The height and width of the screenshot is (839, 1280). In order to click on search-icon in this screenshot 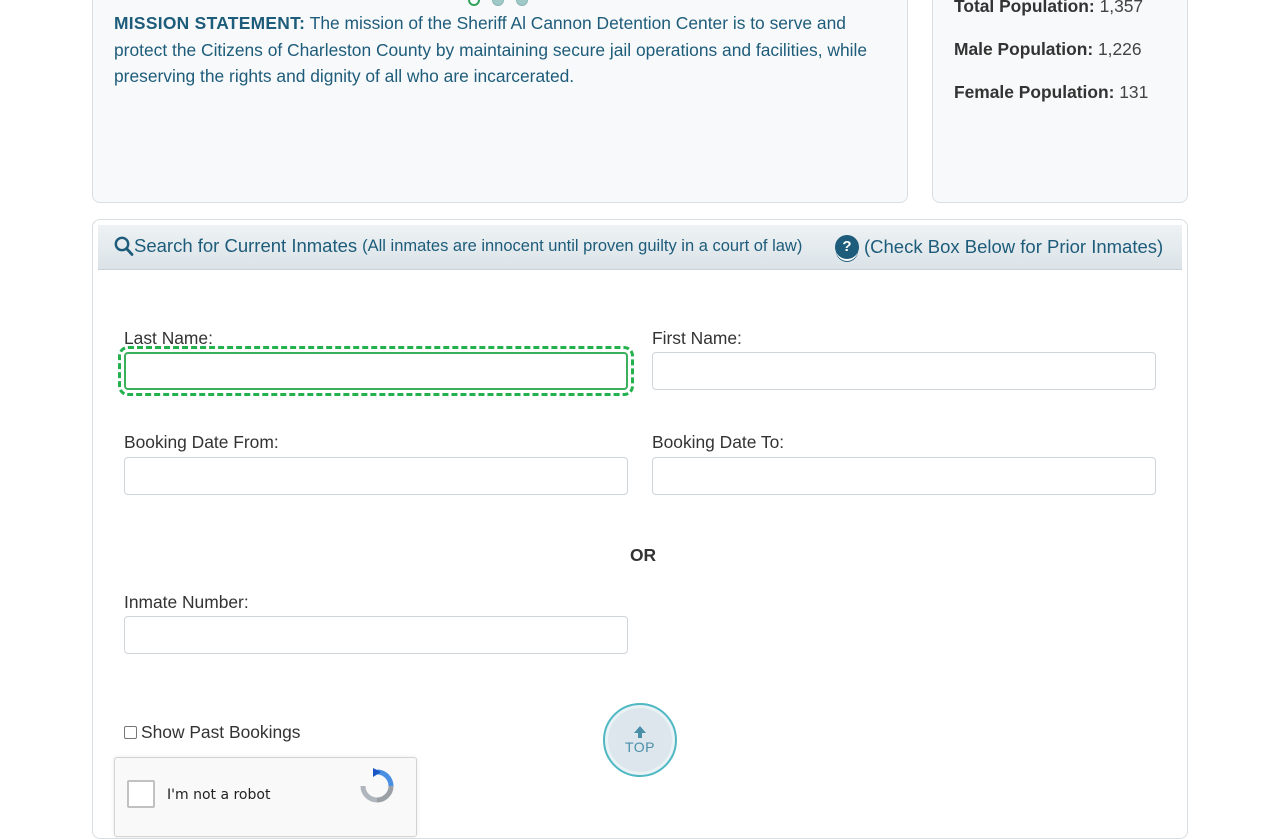, I will do `click(124, 246)`.